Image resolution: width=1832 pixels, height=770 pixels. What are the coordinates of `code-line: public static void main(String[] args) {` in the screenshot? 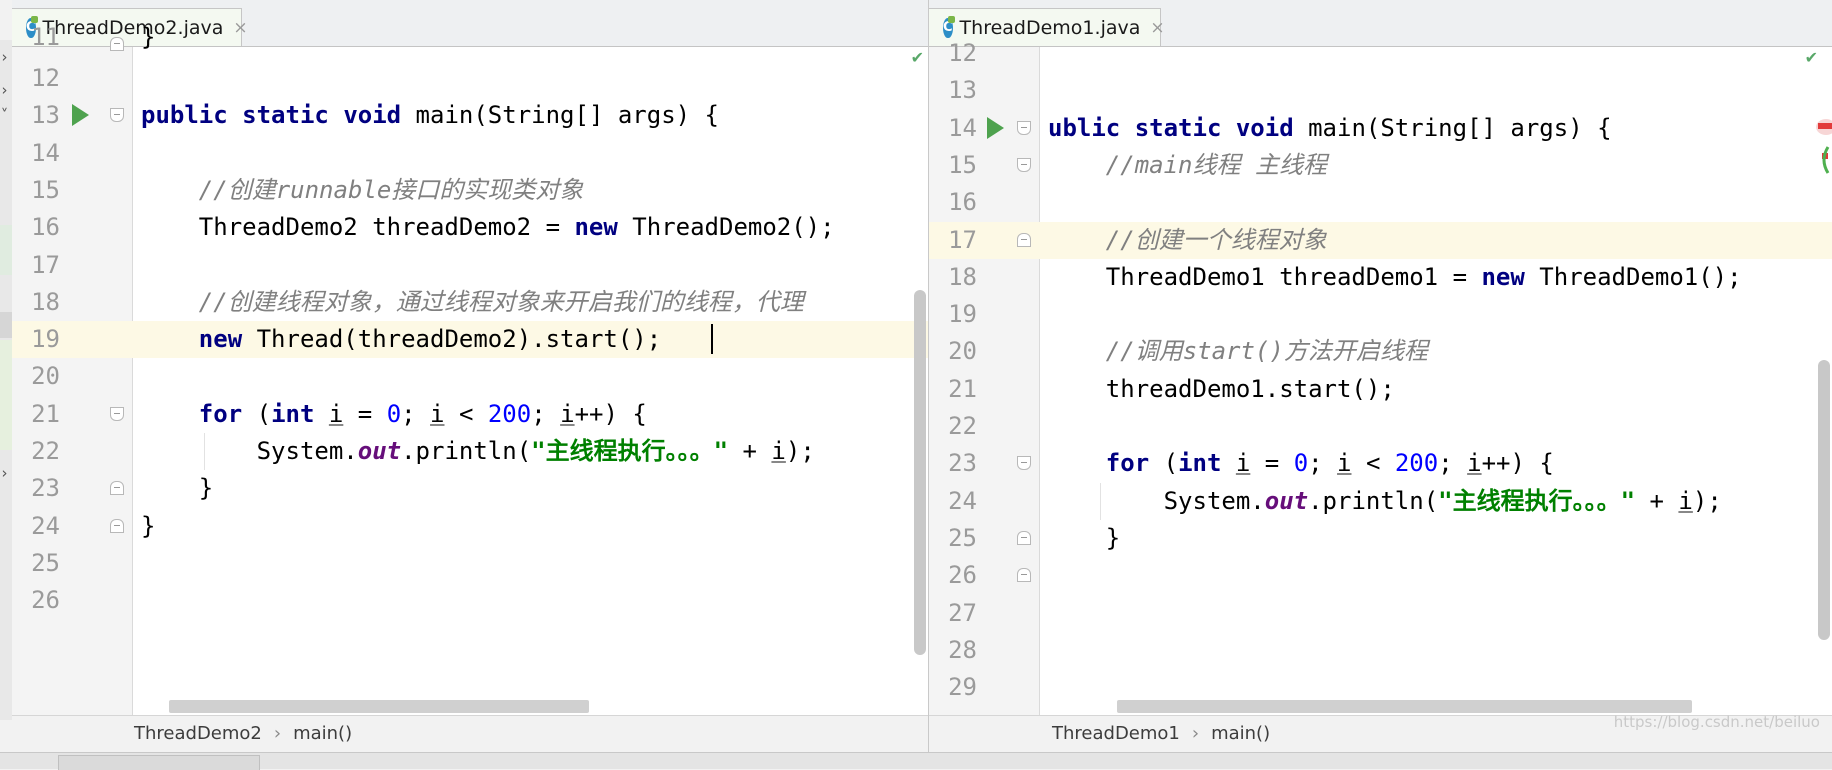 It's located at (530, 115).